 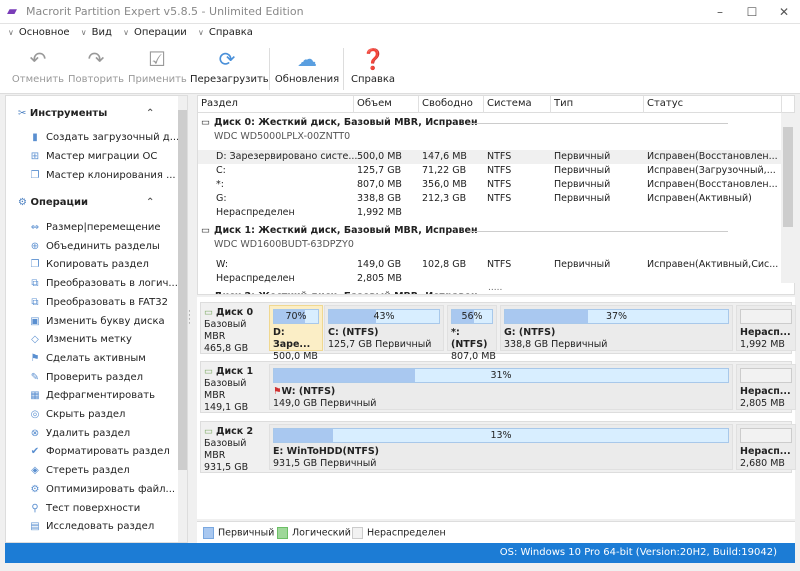 I want to click on menu-main: ∨ Основное, so click(x=39, y=32).